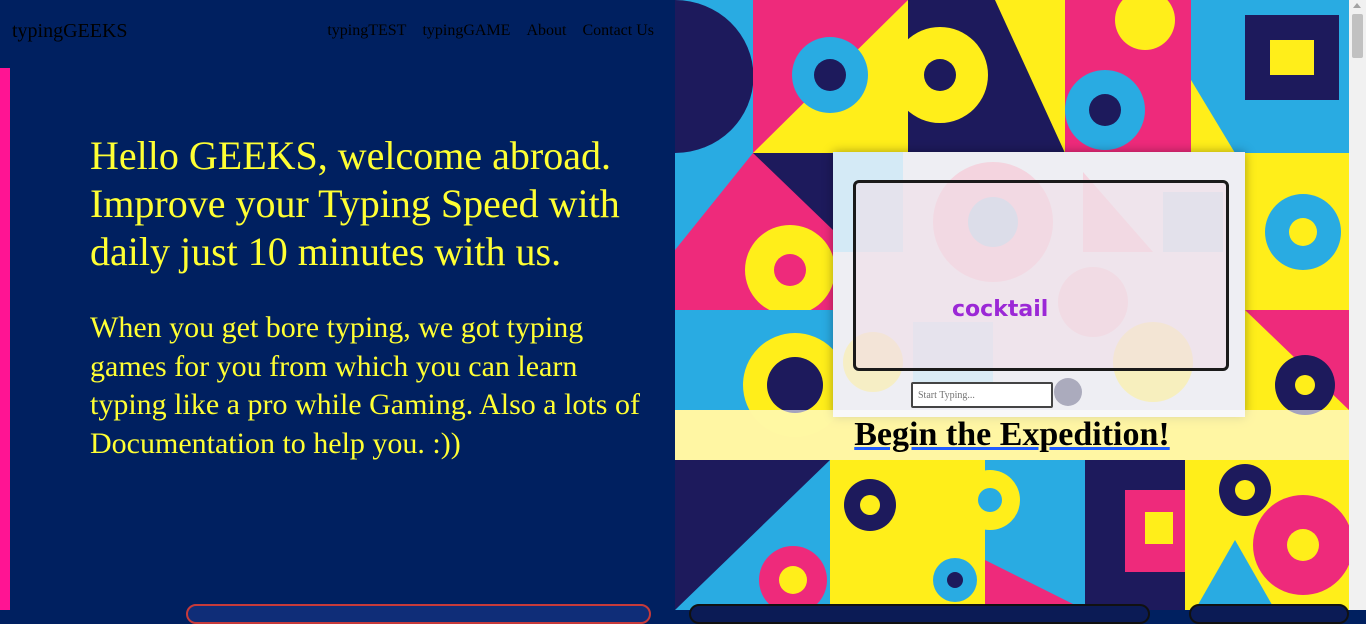 This screenshot has width=1366, height=624. What do you see at coordinates (1041, 275) in the screenshot?
I see `word-display-box: cocktail` at bounding box center [1041, 275].